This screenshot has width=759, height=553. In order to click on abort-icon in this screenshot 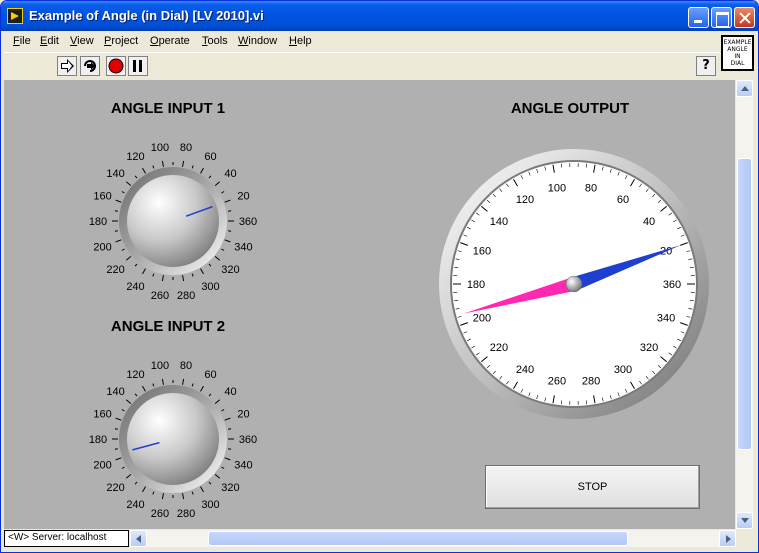, I will do `click(116, 66)`.